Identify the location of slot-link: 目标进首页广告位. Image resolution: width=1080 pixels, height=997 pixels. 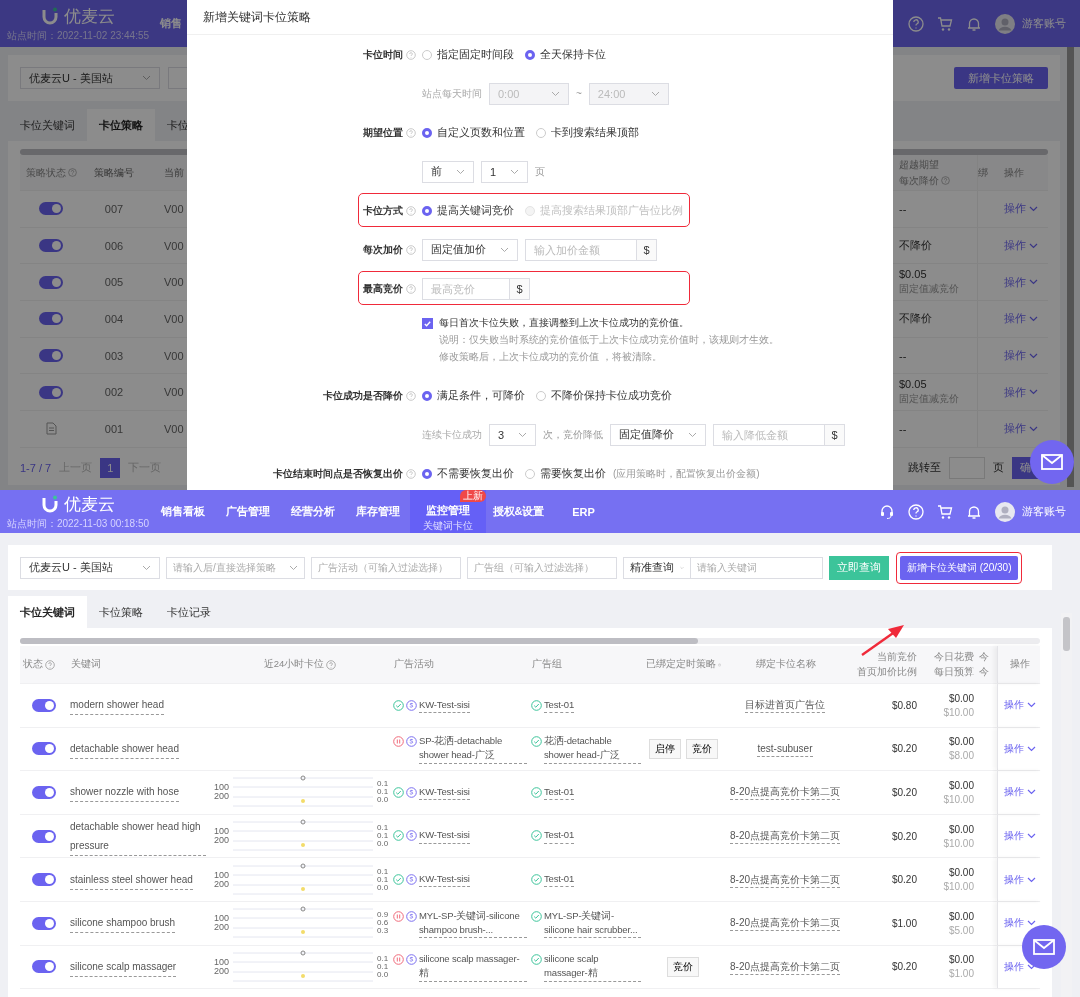
(785, 705).